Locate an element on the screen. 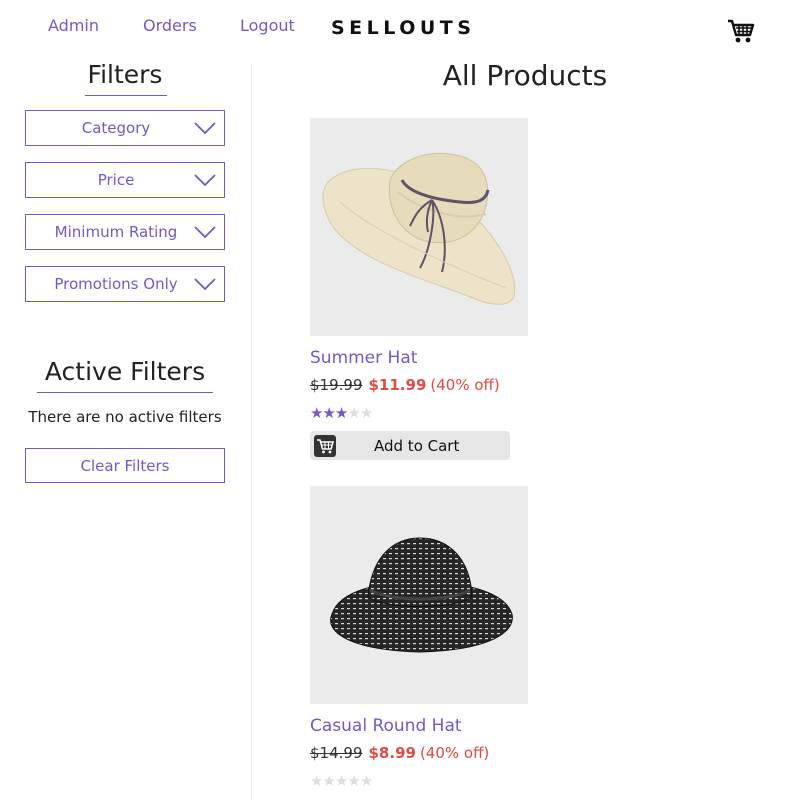  summer-hat-image is located at coordinates (419, 229).